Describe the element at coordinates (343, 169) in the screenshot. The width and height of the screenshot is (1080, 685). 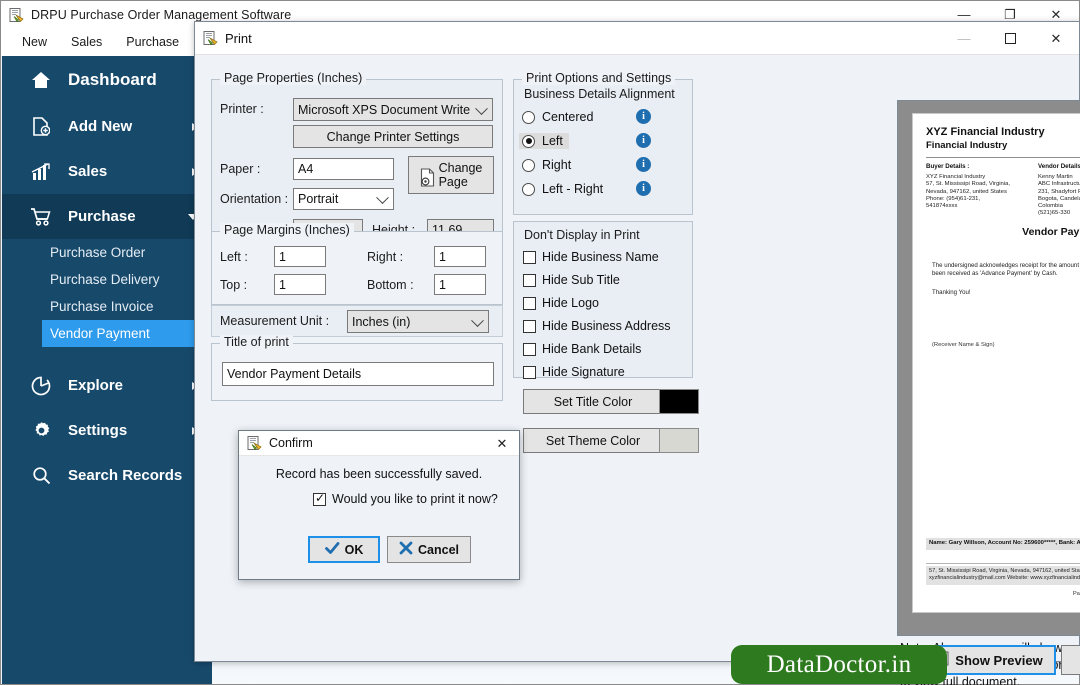
I see `paper-input: A4` at that location.